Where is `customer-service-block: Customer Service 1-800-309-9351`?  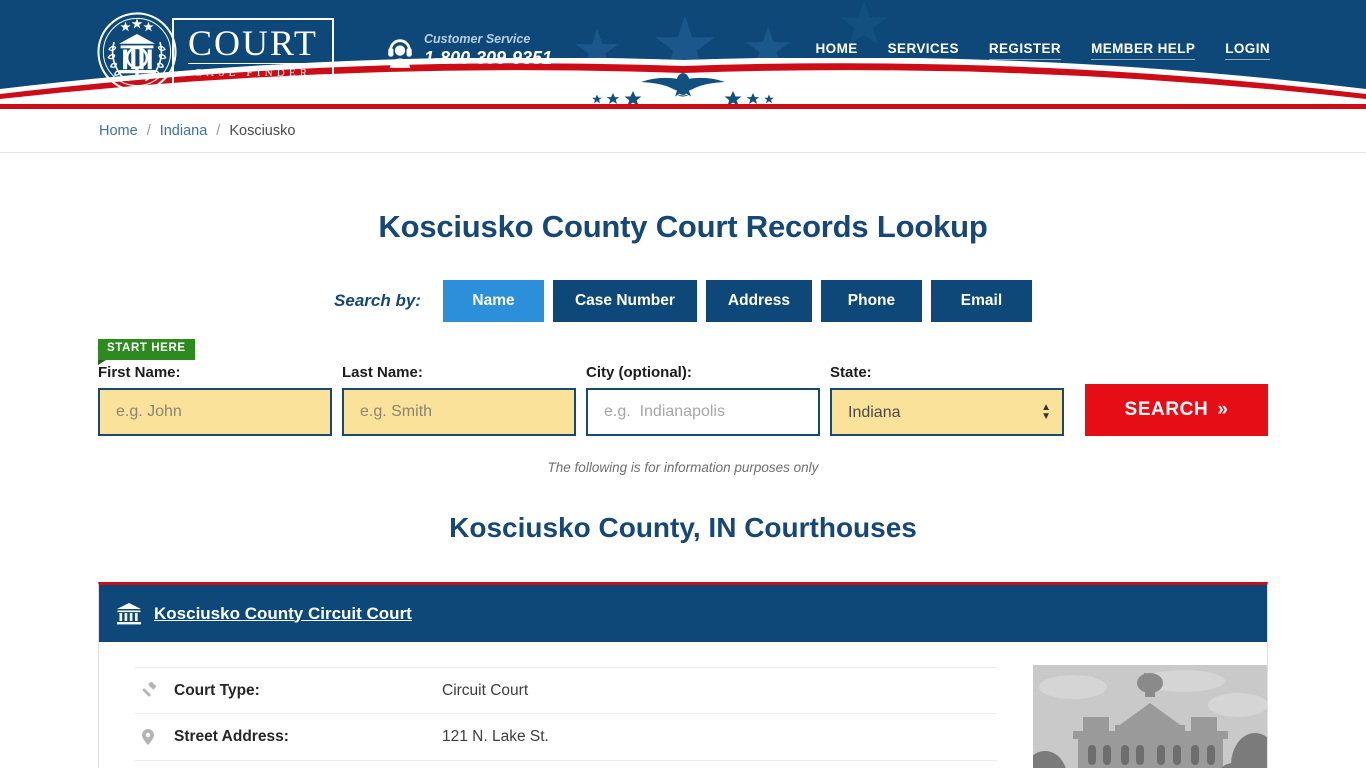
customer-service-block: Customer Service 1-800-309-9351 is located at coordinates (468, 50).